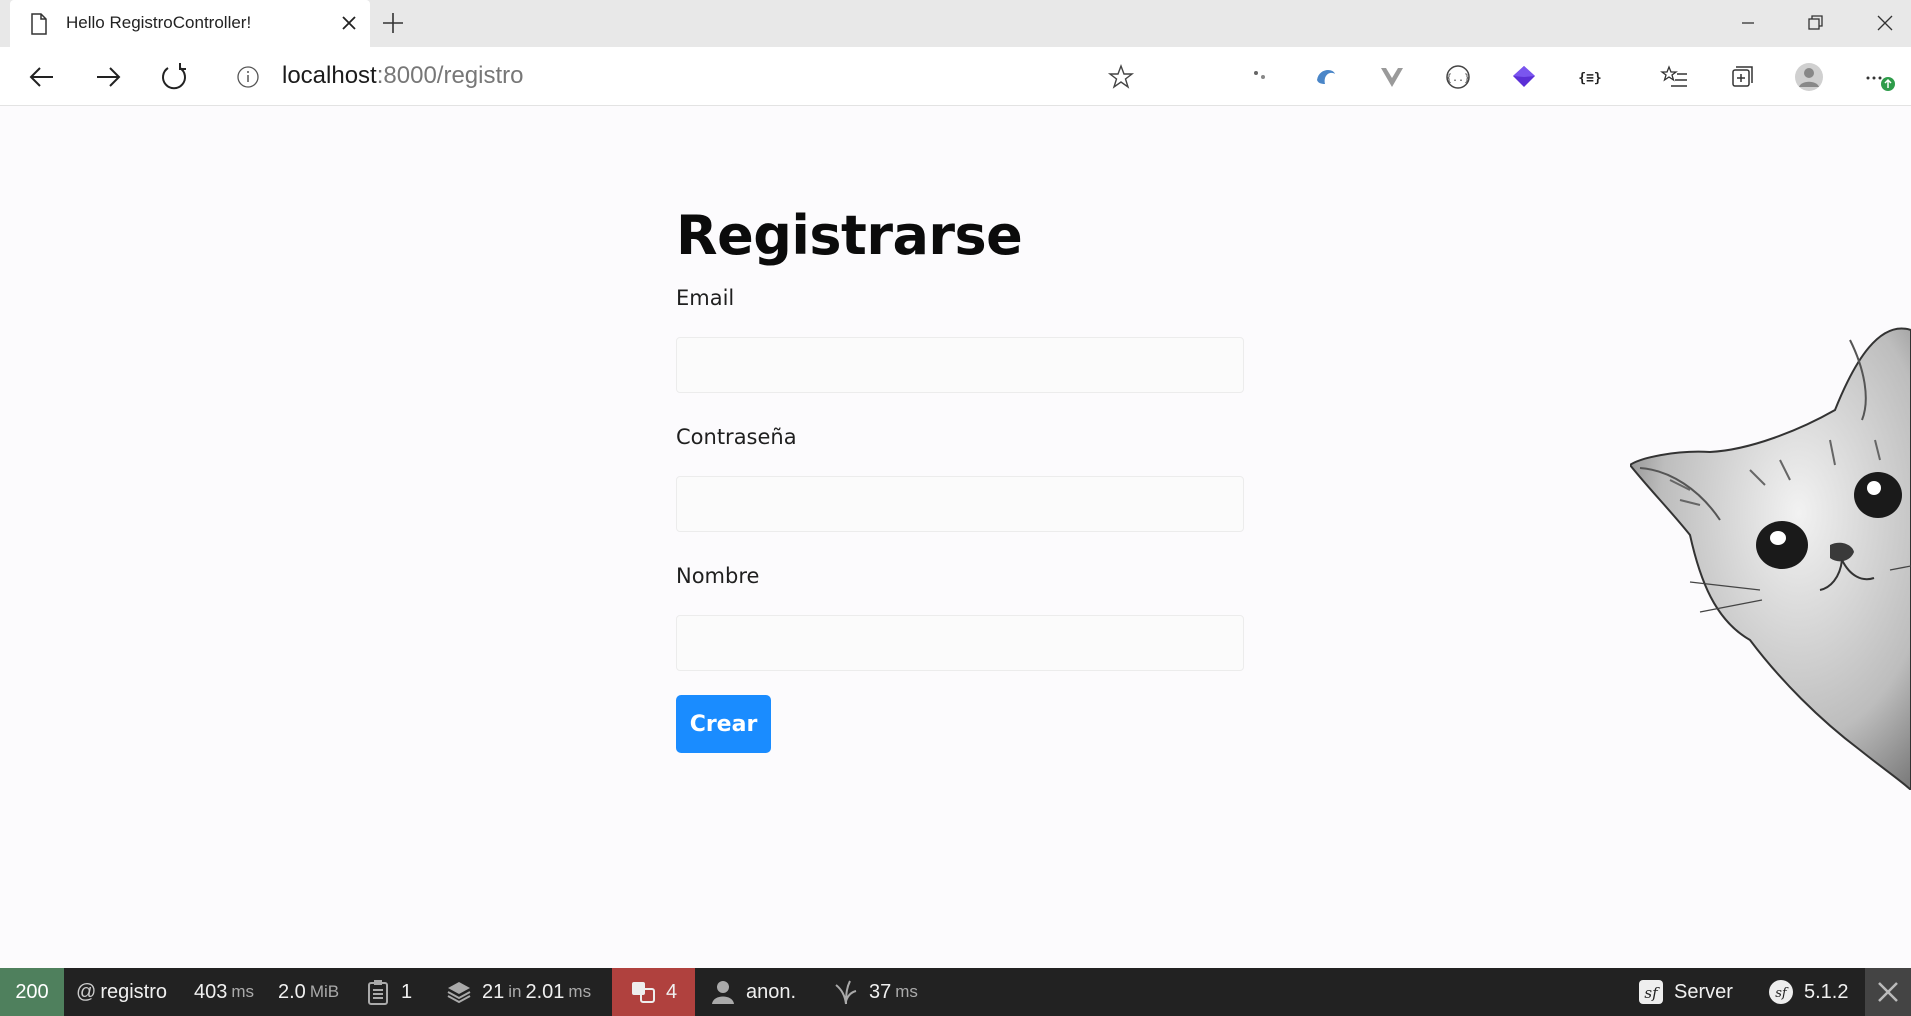 The height and width of the screenshot is (1016, 1911). What do you see at coordinates (39, 24) in the screenshot?
I see `page-icon` at bounding box center [39, 24].